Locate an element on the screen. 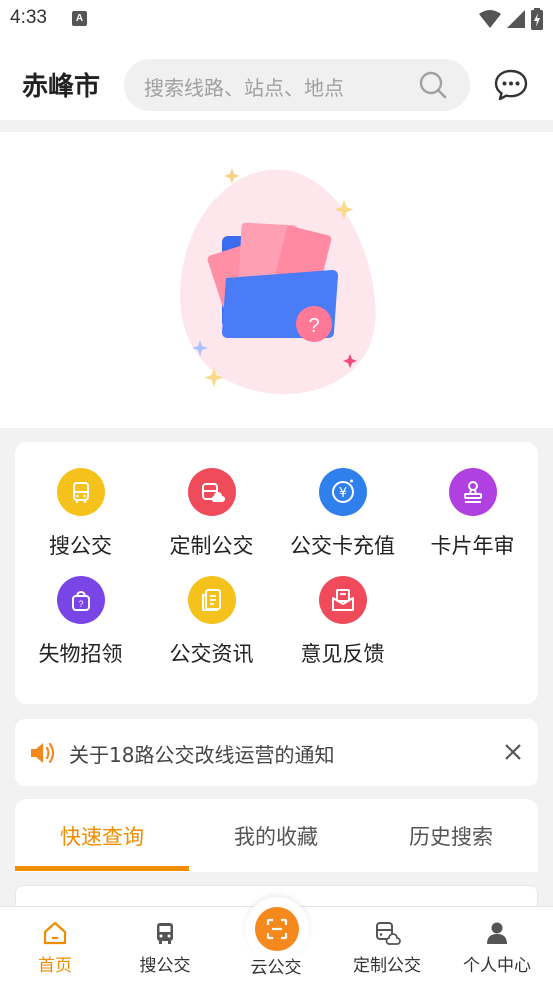 This screenshot has height=984, width=553. menu-item-label: 失物招领 is located at coordinates (80, 654).